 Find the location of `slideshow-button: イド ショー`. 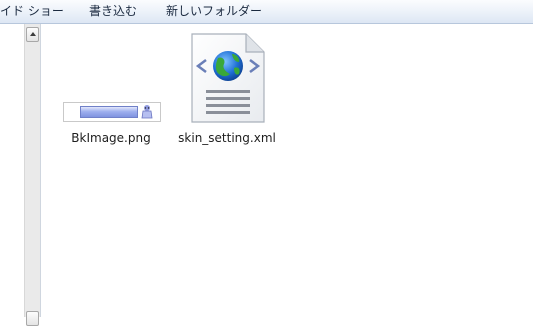

slideshow-button: イド ショー is located at coordinates (32, 11).